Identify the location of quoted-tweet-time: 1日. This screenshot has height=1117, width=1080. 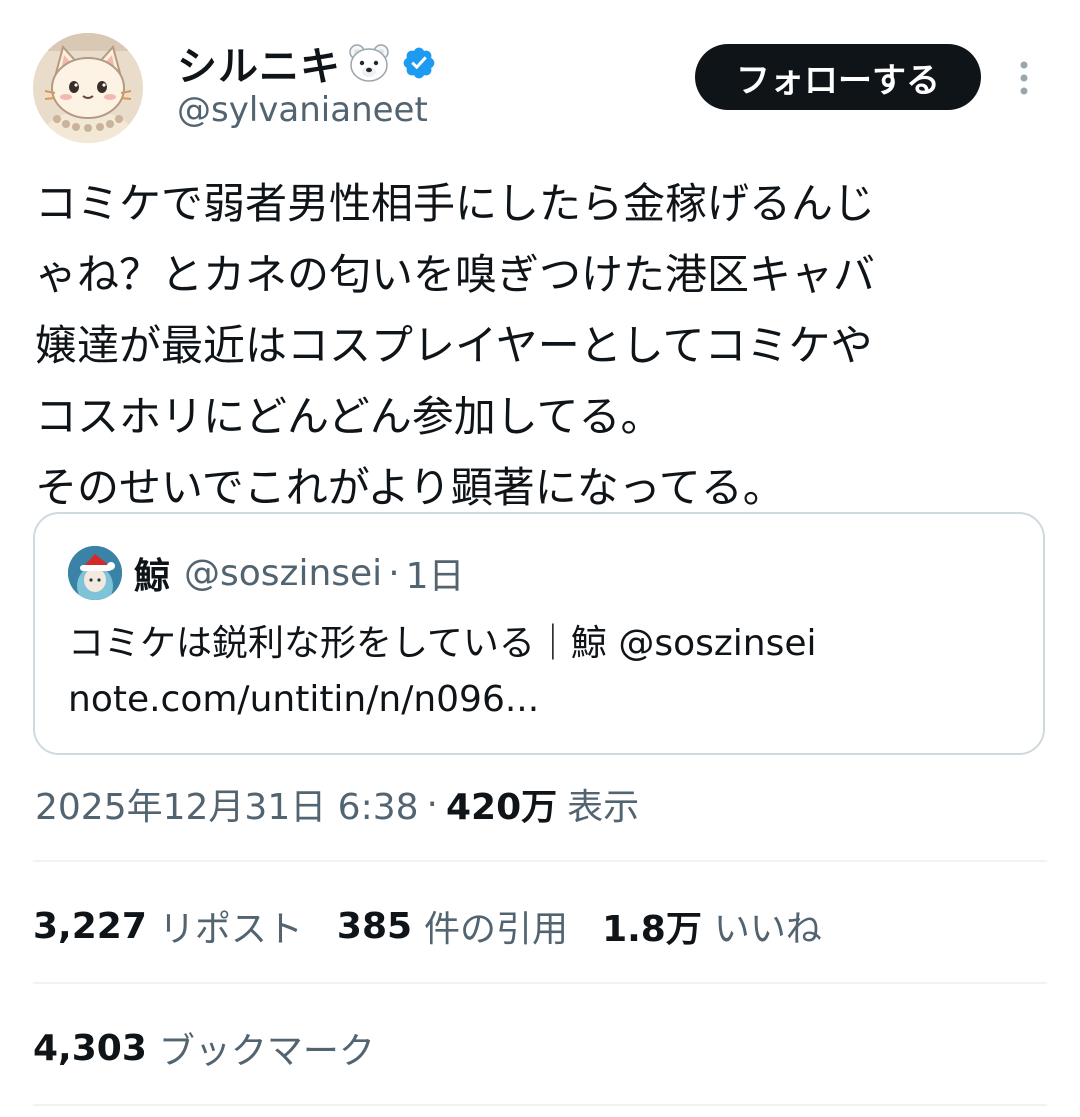
(435, 573).